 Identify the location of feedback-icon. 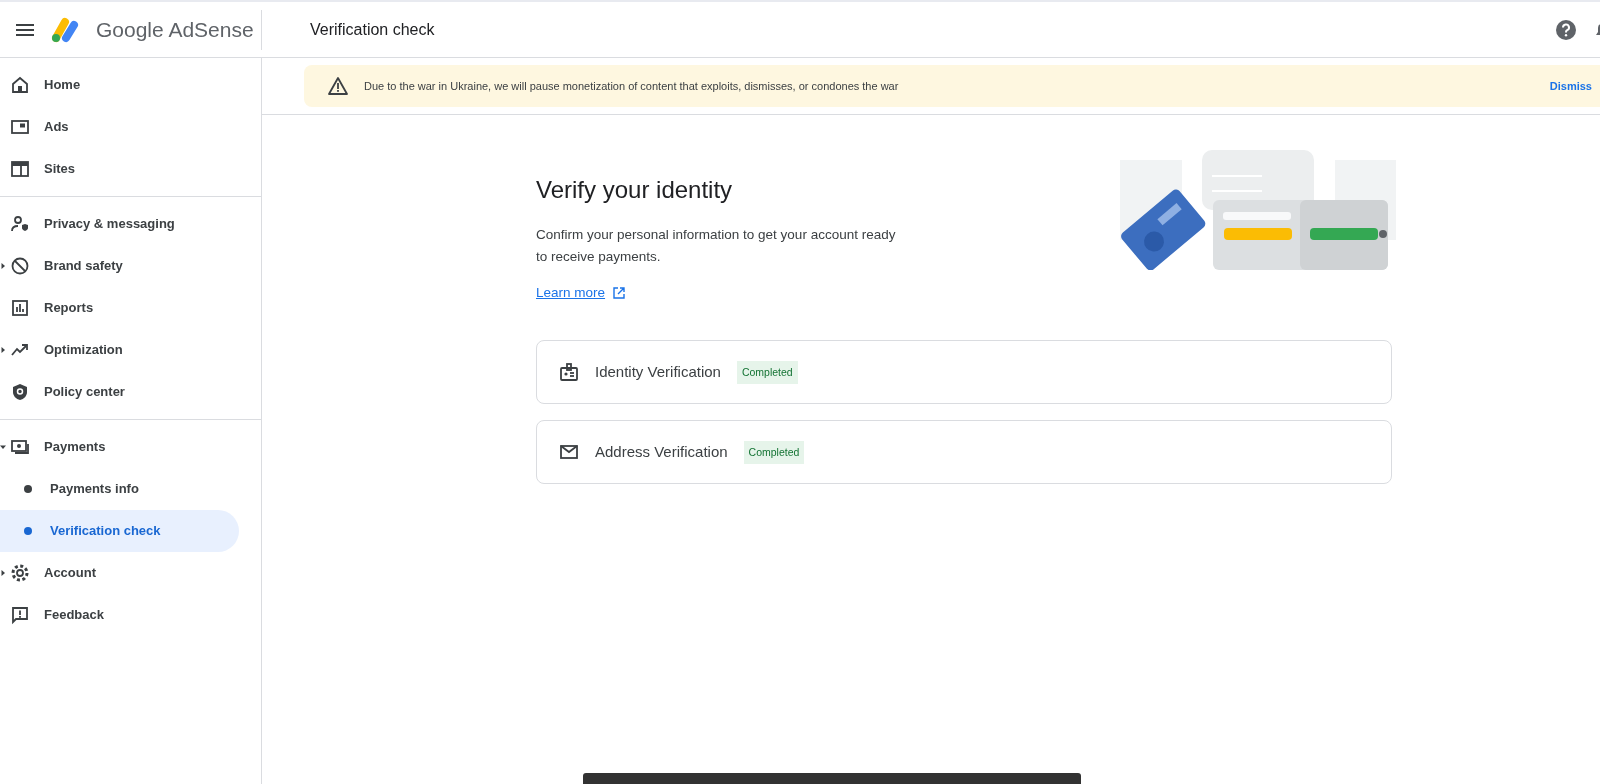
(20, 615).